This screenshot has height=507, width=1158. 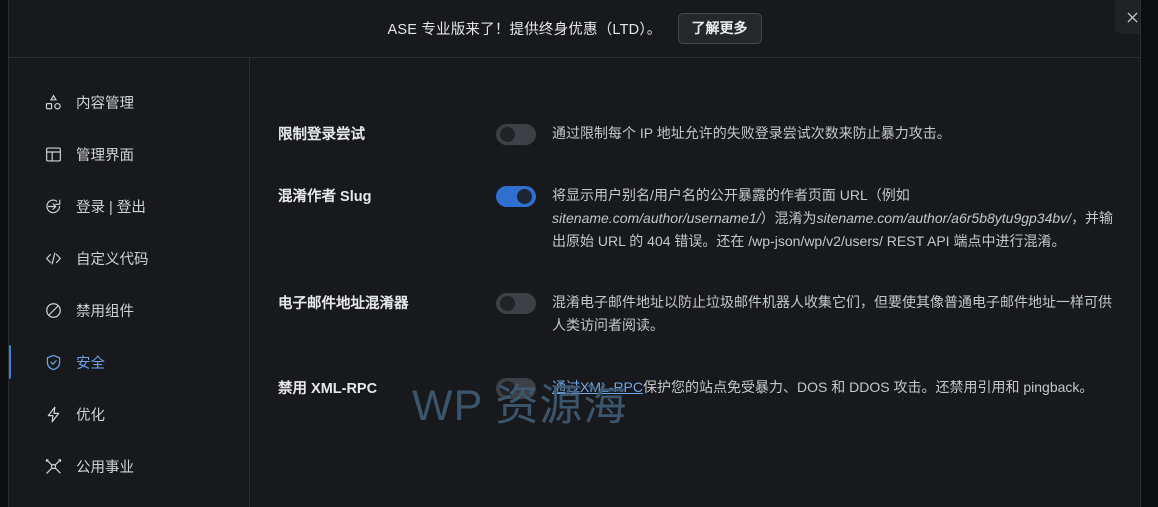 What do you see at coordinates (105, 155) in the screenshot?
I see `sidebar-item-label: 管理界面` at bounding box center [105, 155].